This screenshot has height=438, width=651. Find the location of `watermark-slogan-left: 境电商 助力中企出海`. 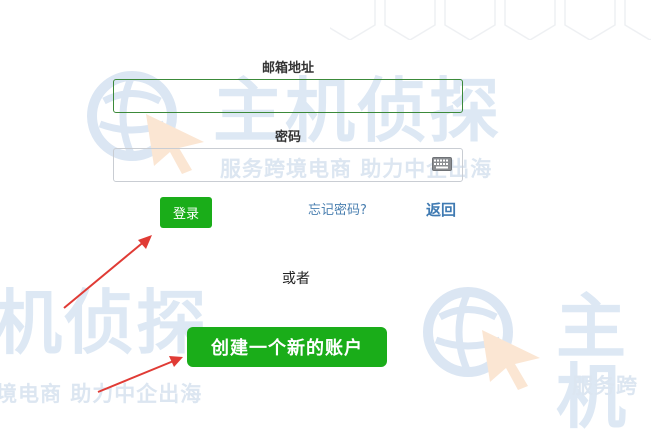

watermark-slogan-left: 境电商 助力中企出海 is located at coordinates (101, 394).